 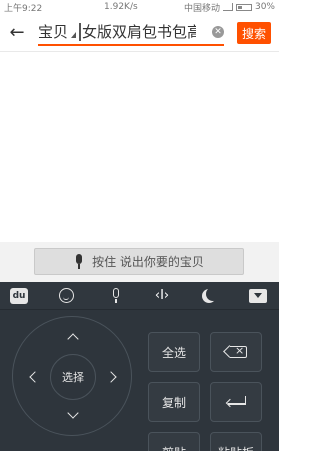 I want to click on status-network: 1.92K/s, so click(x=121, y=7).